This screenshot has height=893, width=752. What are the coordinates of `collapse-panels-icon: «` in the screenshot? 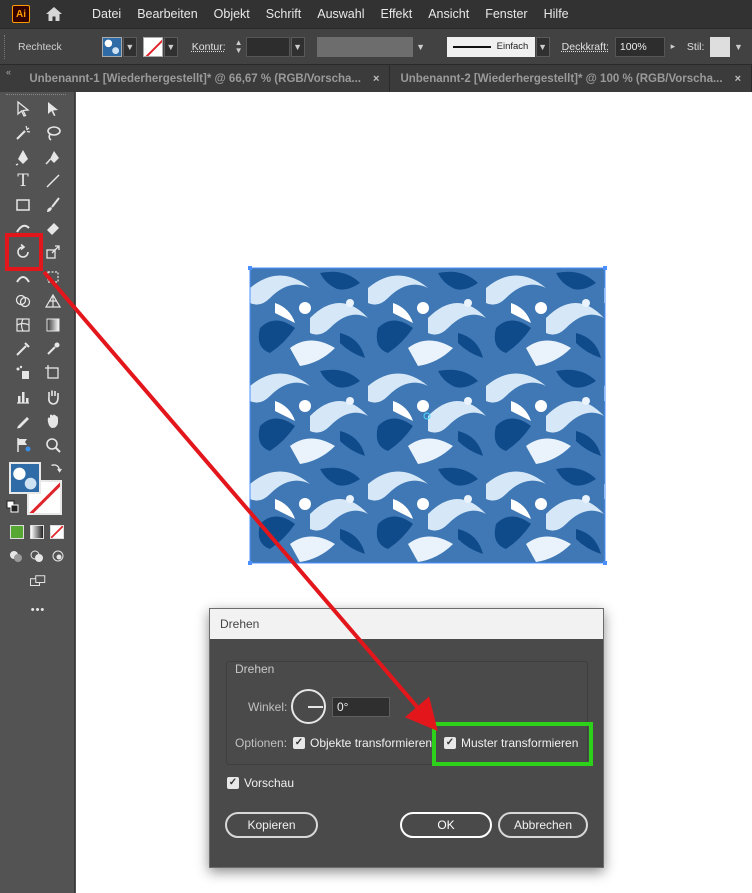 It's located at (9, 78).